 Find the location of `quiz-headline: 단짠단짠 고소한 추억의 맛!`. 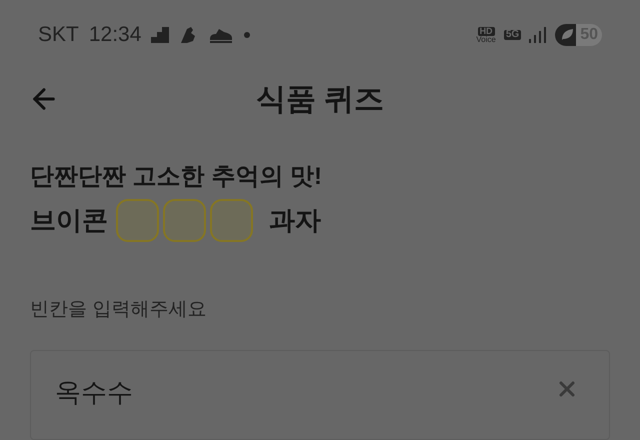

quiz-headline: 단짠단짠 고소한 추억의 맛! is located at coordinates (176, 177).